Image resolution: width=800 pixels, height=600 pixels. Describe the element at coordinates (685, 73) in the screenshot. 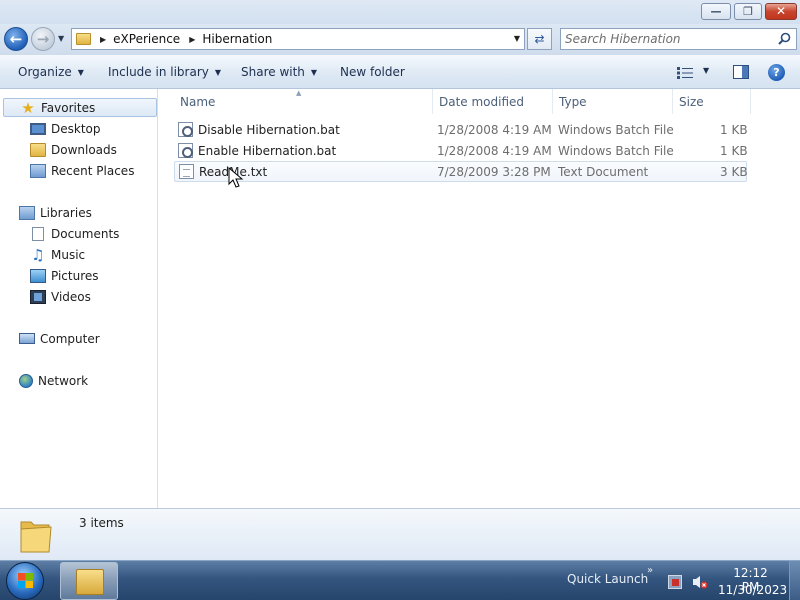

I see `views-icon` at that location.